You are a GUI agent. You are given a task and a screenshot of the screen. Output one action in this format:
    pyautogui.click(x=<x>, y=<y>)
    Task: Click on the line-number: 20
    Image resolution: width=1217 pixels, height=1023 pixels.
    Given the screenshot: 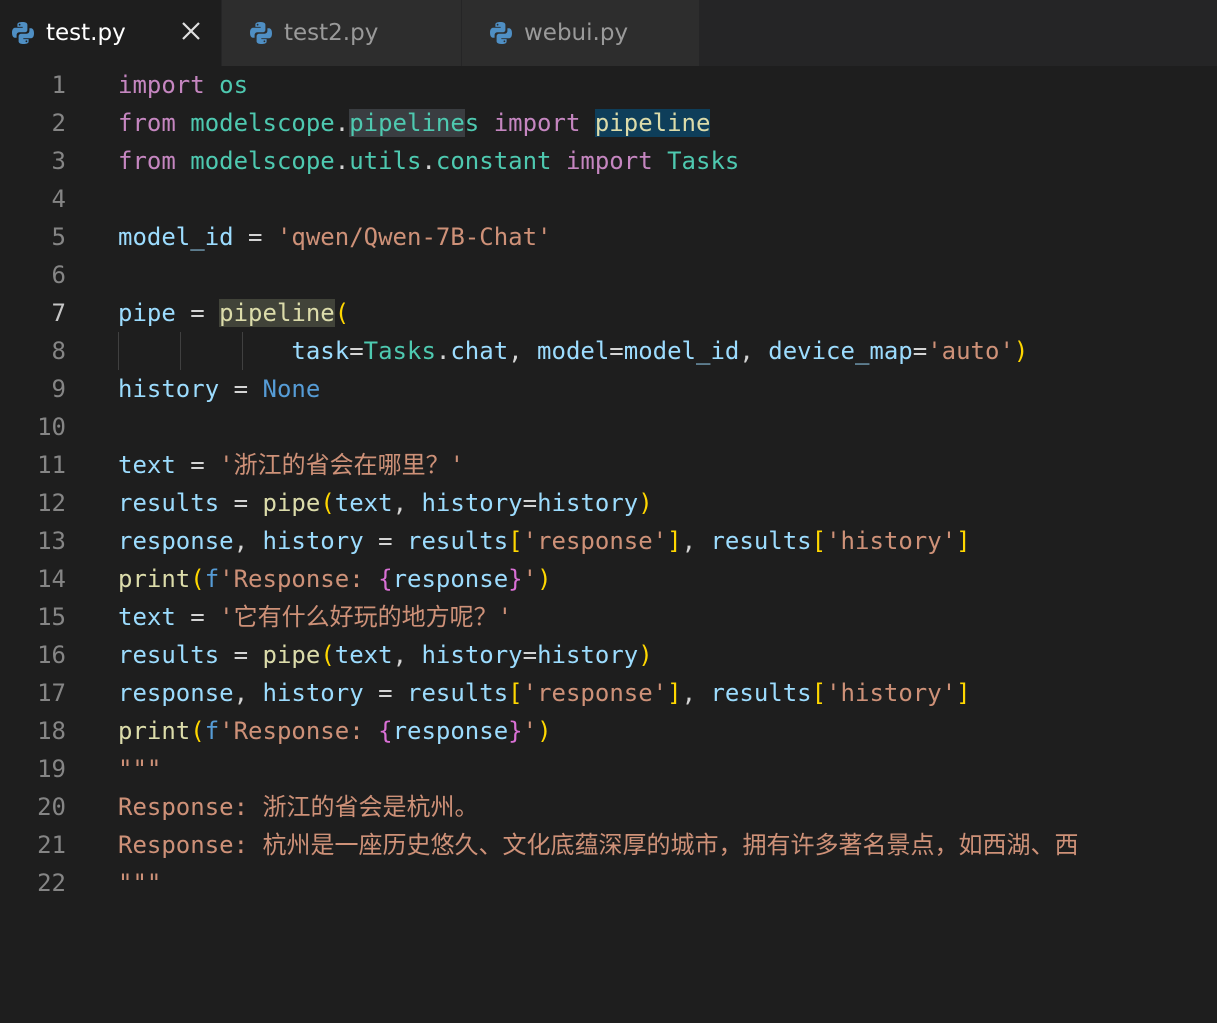 What is the action you would take?
    pyautogui.click(x=51, y=807)
    